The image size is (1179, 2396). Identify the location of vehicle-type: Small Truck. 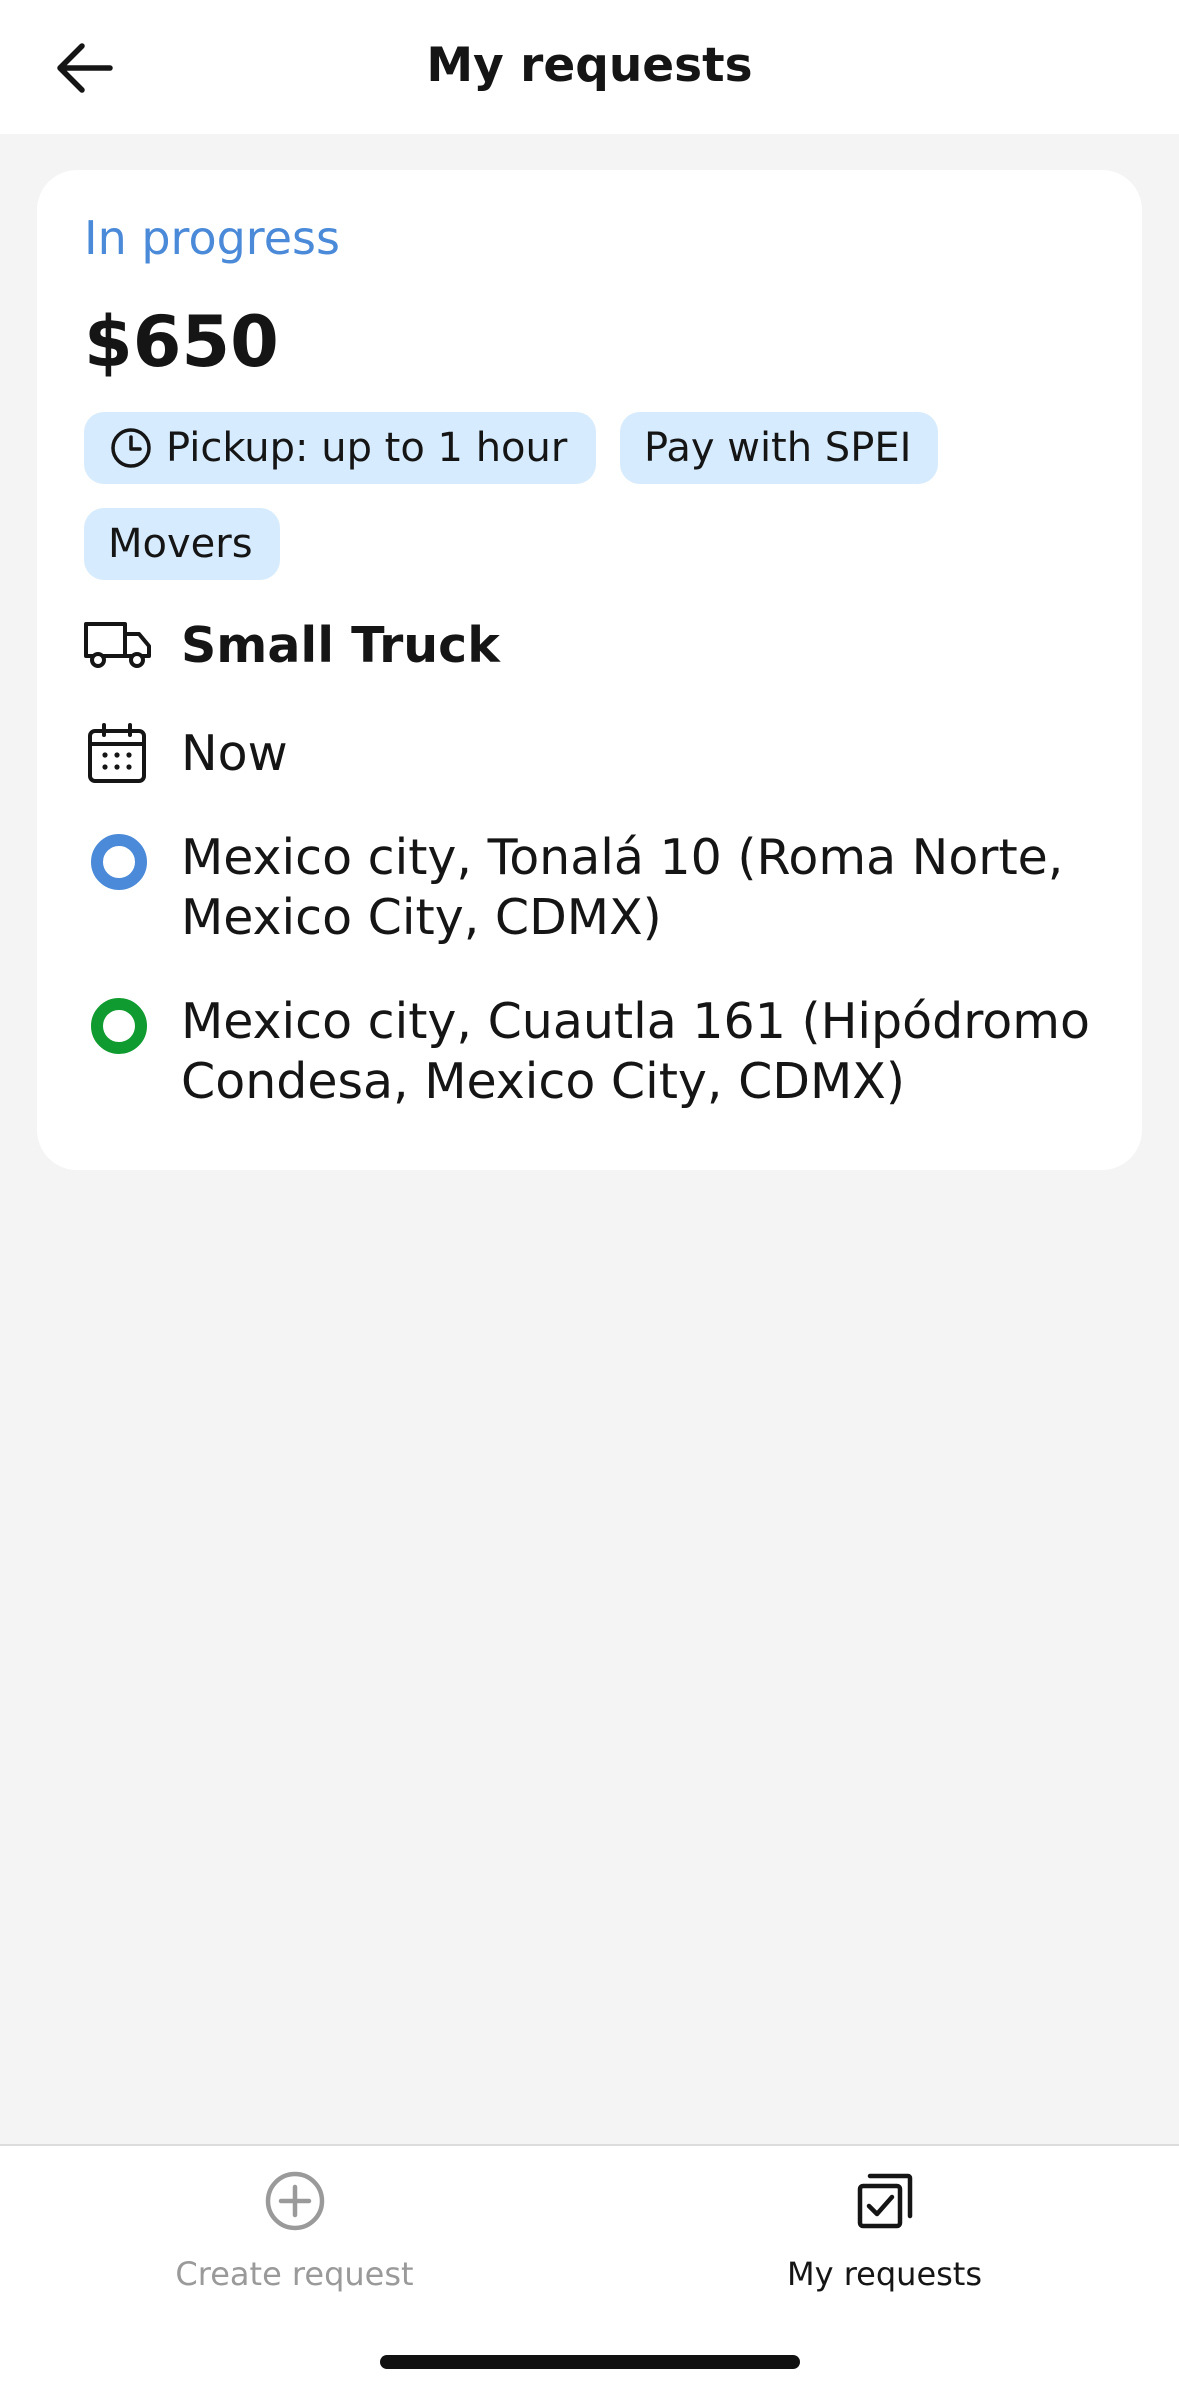
(340, 645).